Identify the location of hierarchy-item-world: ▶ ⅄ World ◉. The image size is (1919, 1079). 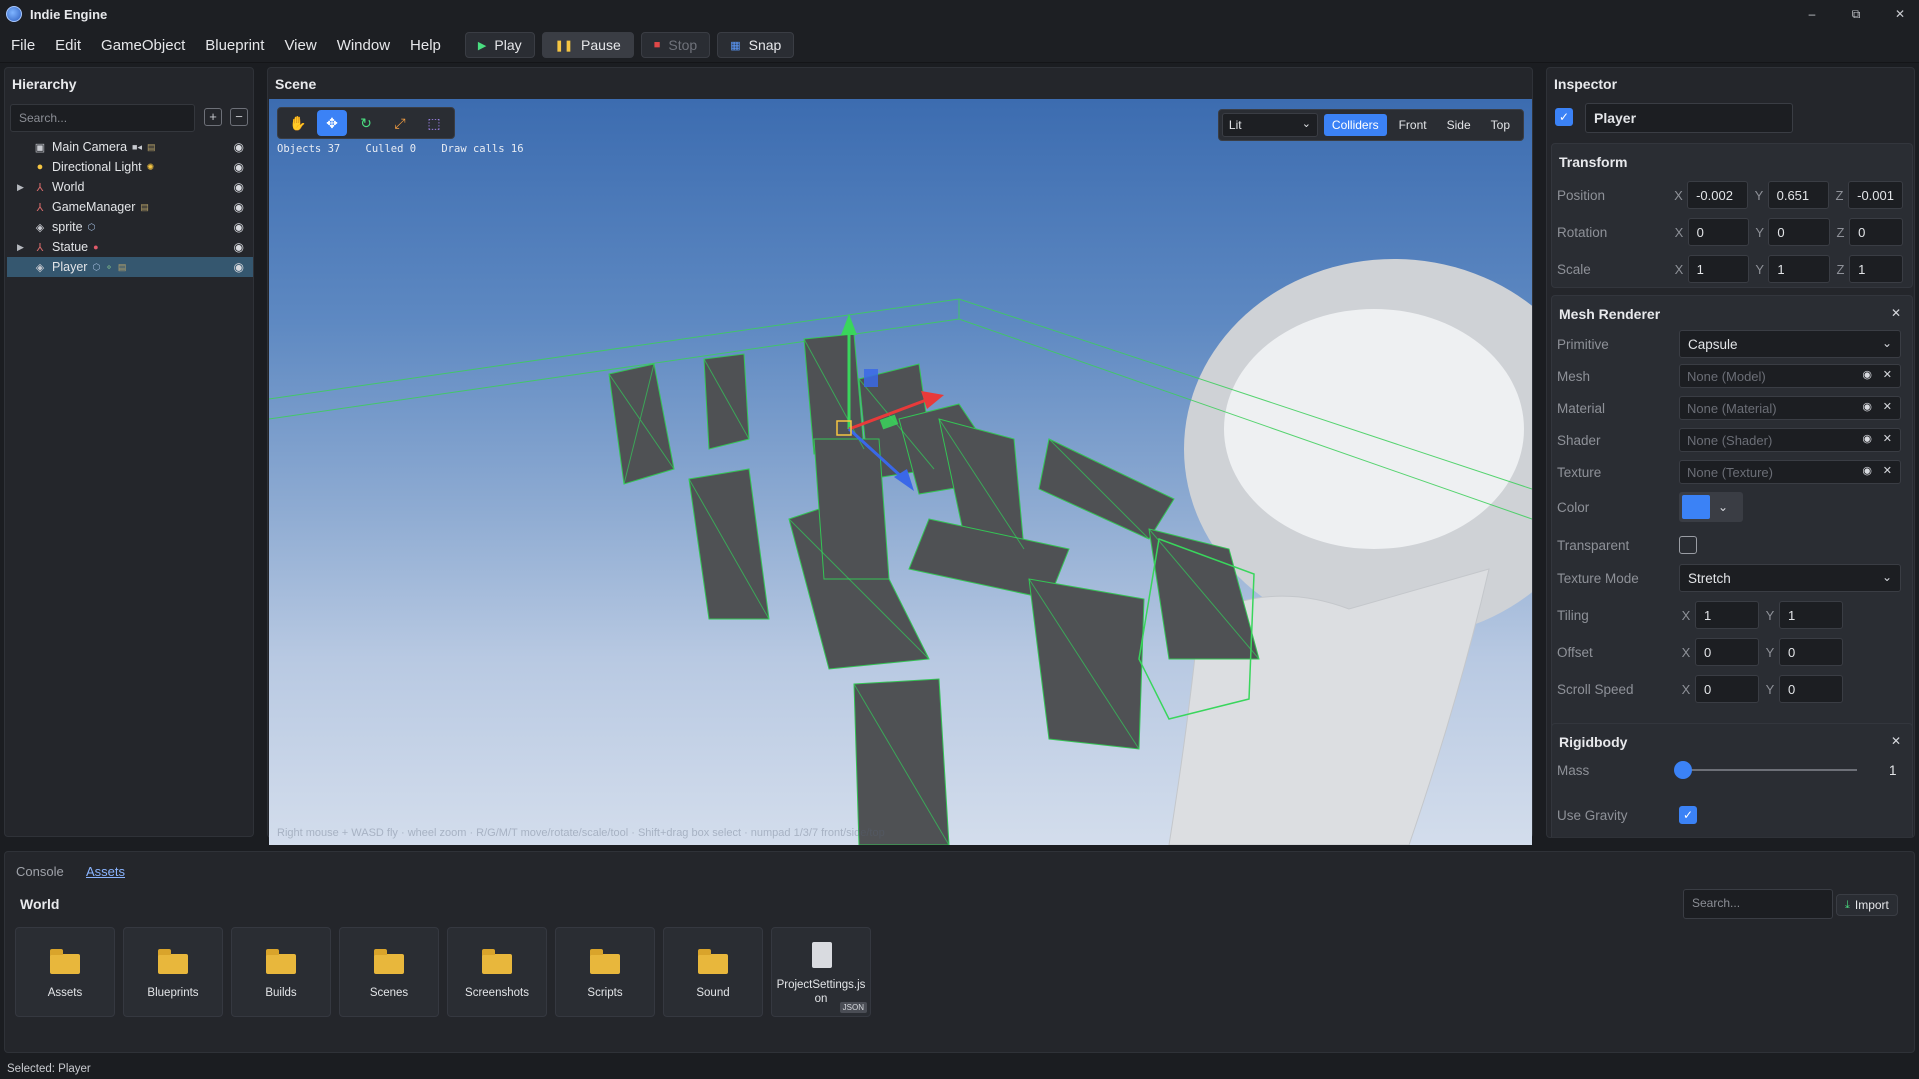
(130, 187).